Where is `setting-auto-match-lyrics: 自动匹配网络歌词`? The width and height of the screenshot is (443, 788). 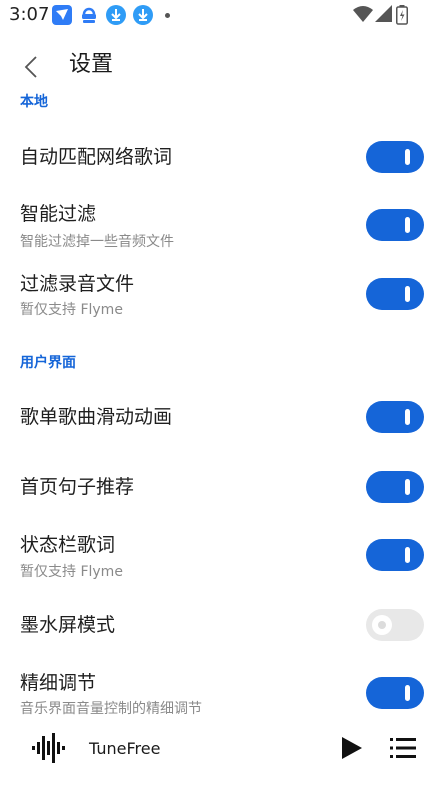
setting-auto-match-lyrics: 自动匹配网络歌词 is located at coordinates (221, 157).